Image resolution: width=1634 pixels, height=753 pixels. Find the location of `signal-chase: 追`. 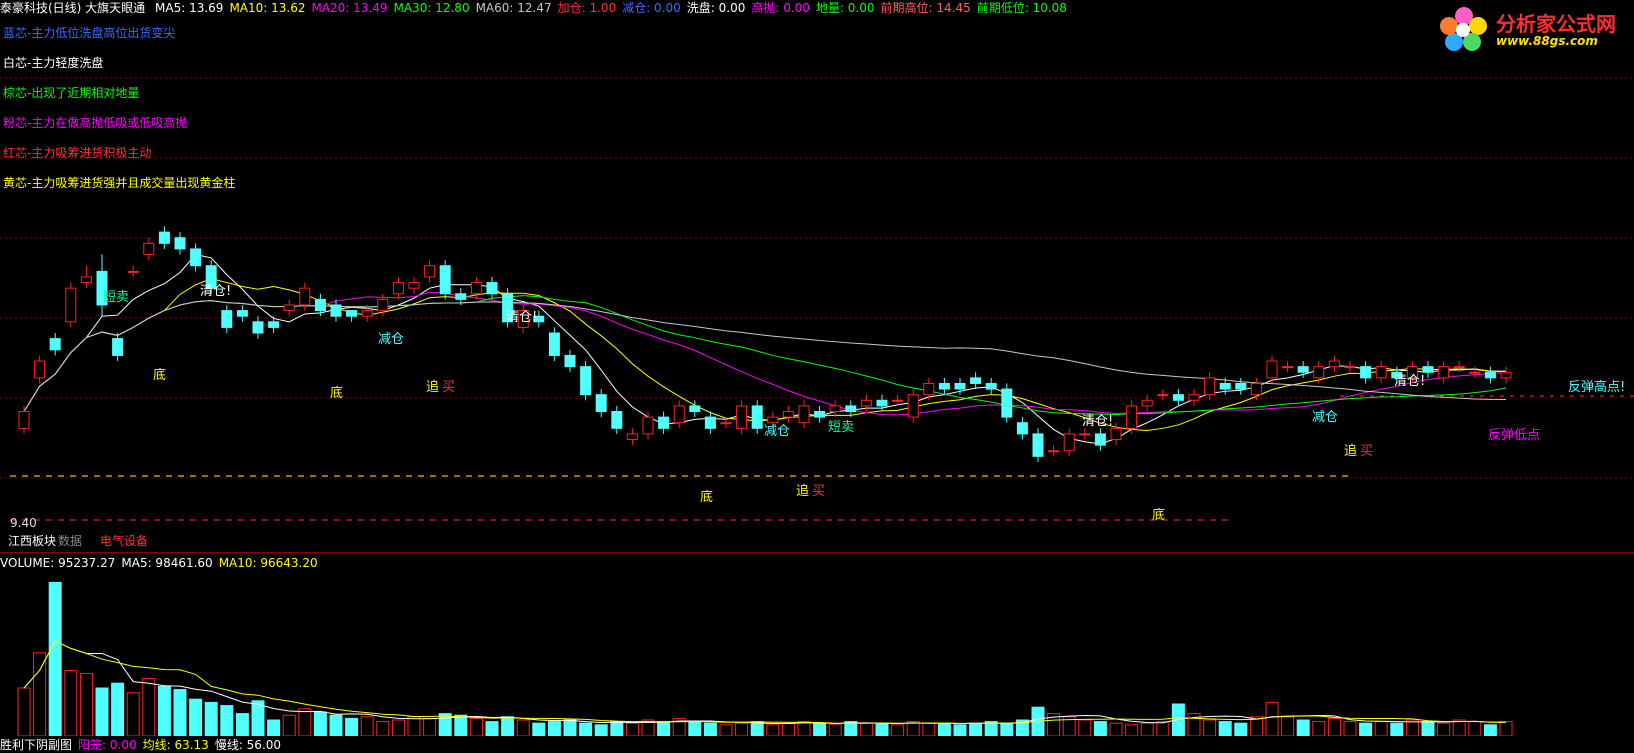

signal-chase: 追 is located at coordinates (803, 491).